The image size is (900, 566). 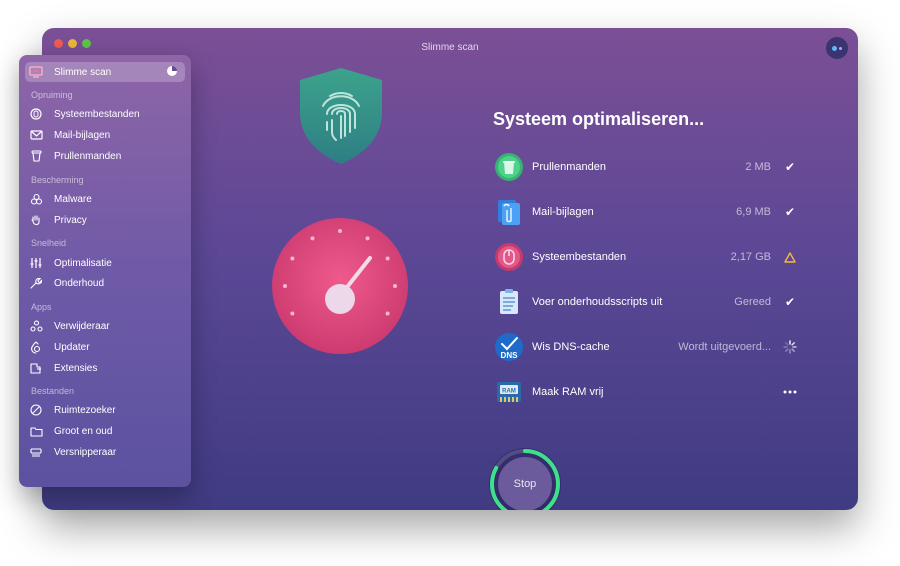 I want to click on sidebar-item-label: Malware, so click(x=73, y=199).